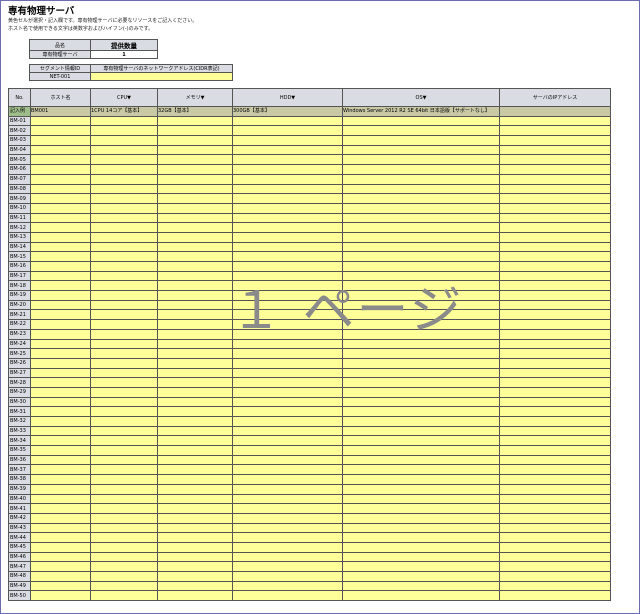 Image resolution: width=640 pixels, height=614 pixels. What do you see at coordinates (124, 54) in the screenshot?
I see `quantity-item-value: 1` at bounding box center [124, 54].